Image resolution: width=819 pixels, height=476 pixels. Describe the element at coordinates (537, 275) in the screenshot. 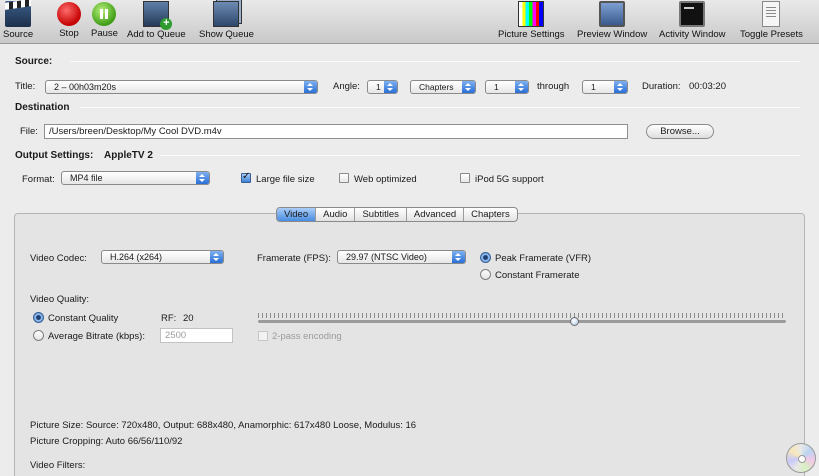

I see `constant-framerate-label: Constant Framerate` at that location.